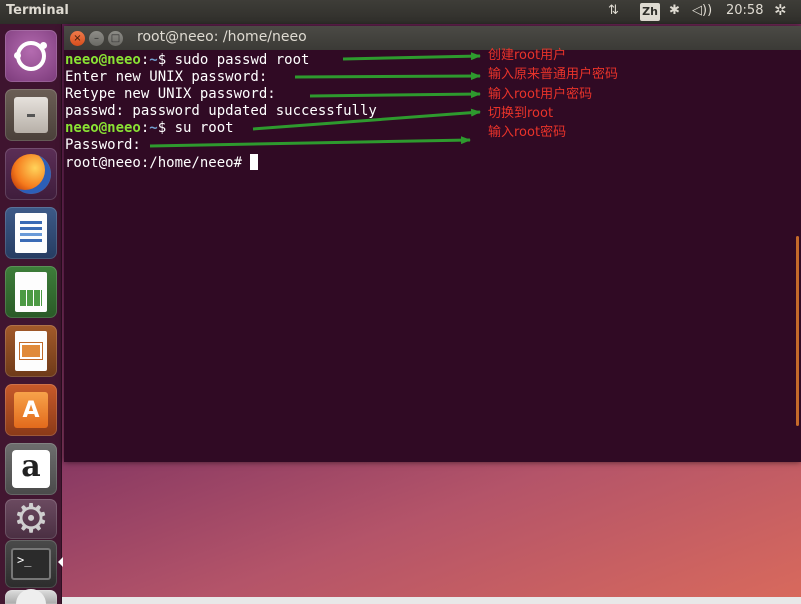 This screenshot has width=801, height=604. Describe the element at coordinates (432, 162) in the screenshot. I see `terminal-line: root@neeo:/home/neeo#` at that location.